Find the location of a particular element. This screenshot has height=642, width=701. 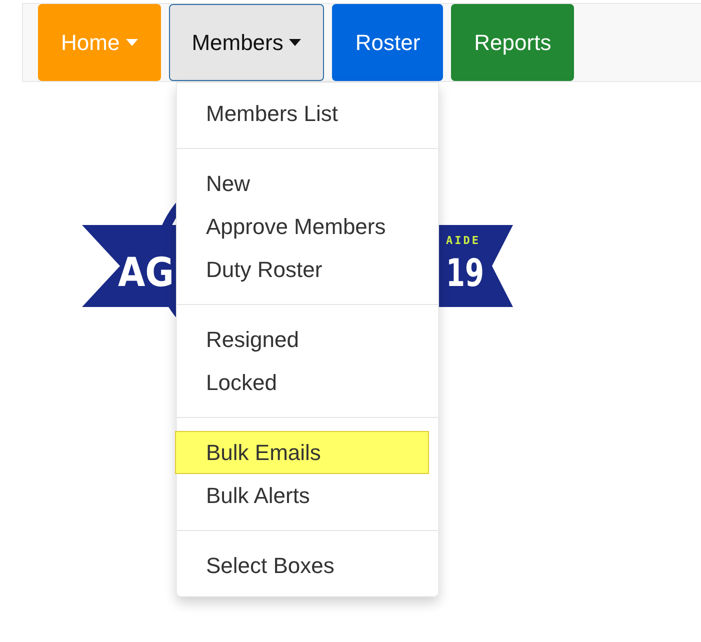

menu-item: Bulk Alerts is located at coordinates (307, 495).